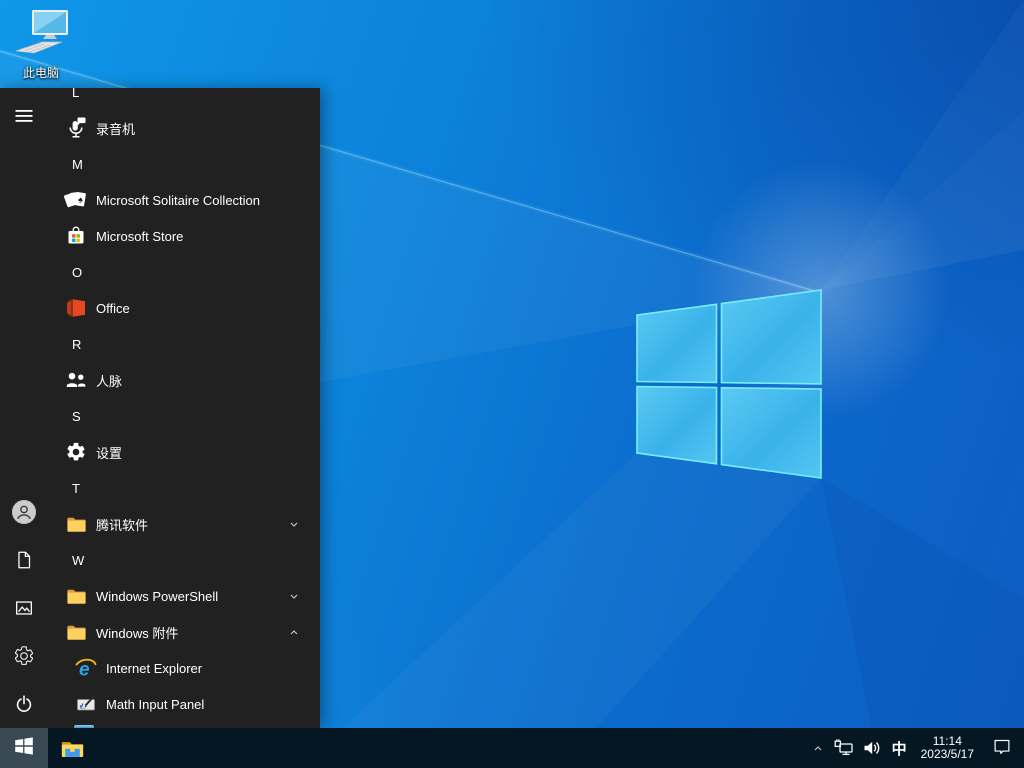  Describe the element at coordinates (116, 129) in the screenshot. I see `app-label: 录音机` at that location.